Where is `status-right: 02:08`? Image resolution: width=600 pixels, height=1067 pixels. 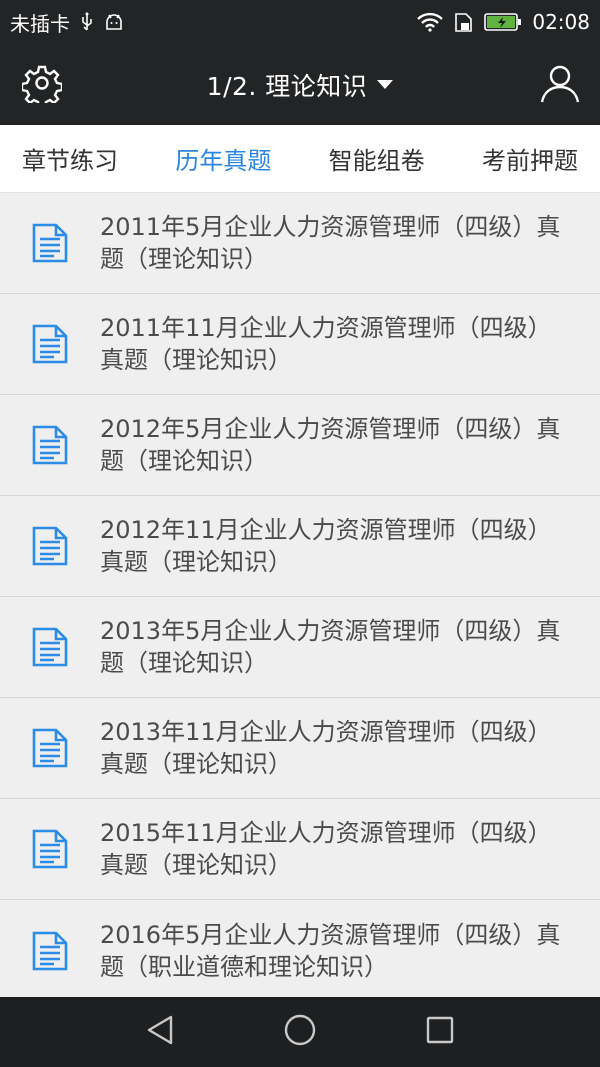
status-right: 02:08 is located at coordinates (503, 22).